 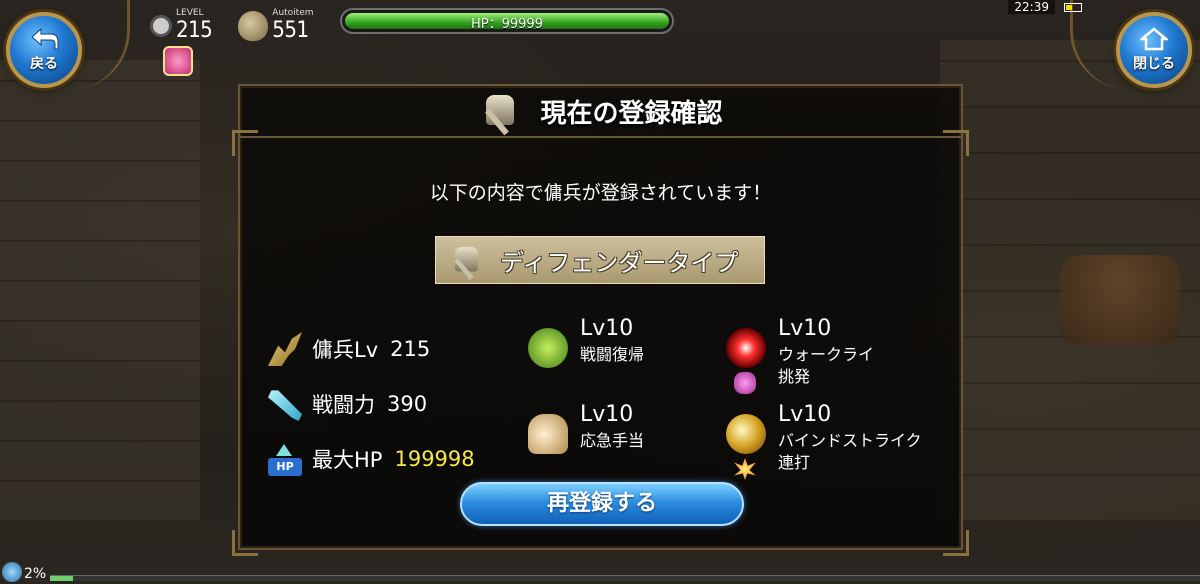 I want to click on hud-level-group: LEVEL 215 Autoitem 551, so click(x=232, y=25).